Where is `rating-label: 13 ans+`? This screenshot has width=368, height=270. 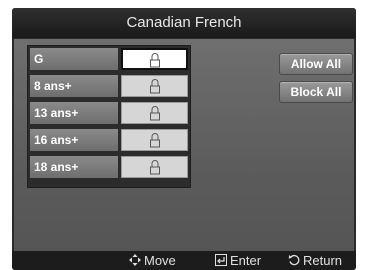 rating-label: 13 ans+ is located at coordinates (74, 113).